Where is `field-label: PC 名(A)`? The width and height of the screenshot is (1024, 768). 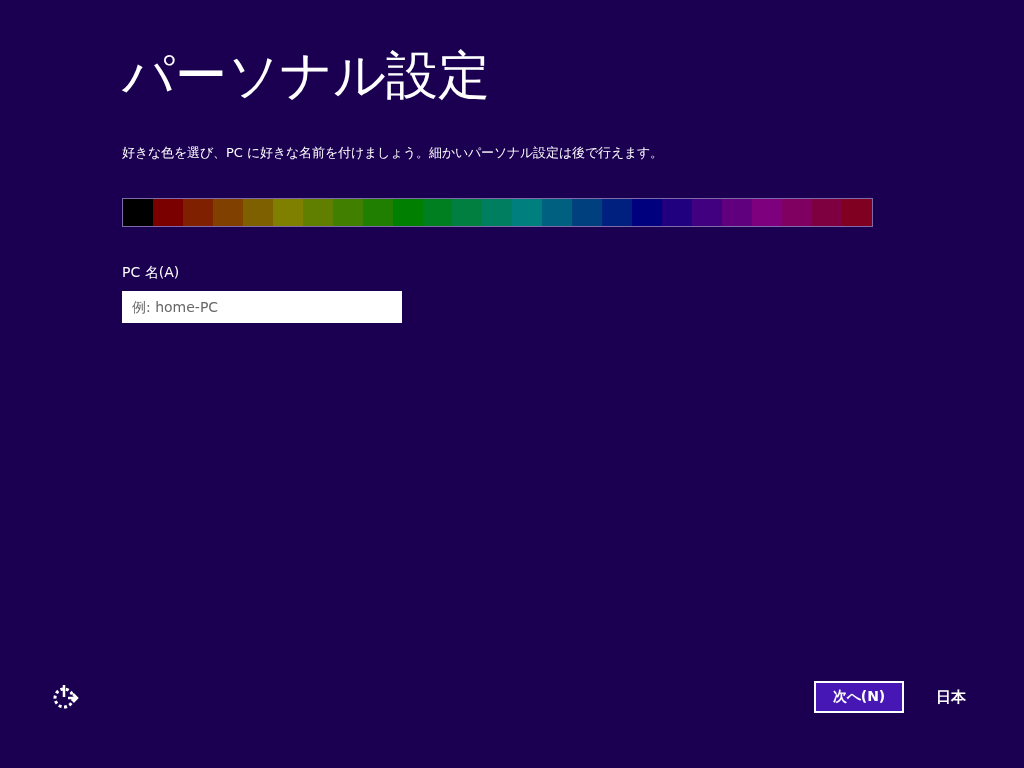 field-label: PC 名(A) is located at coordinates (151, 273).